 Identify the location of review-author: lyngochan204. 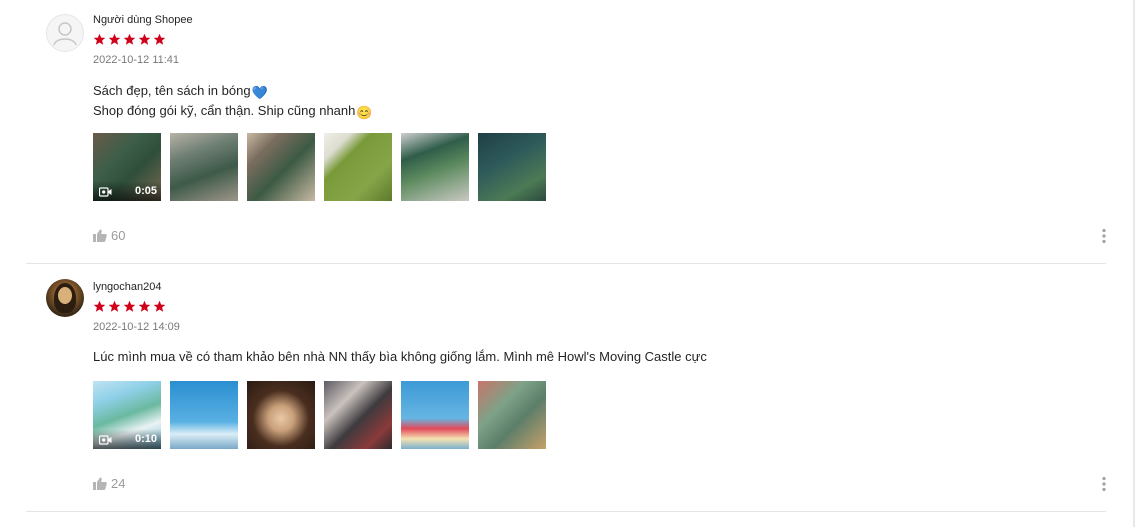
(127, 287).